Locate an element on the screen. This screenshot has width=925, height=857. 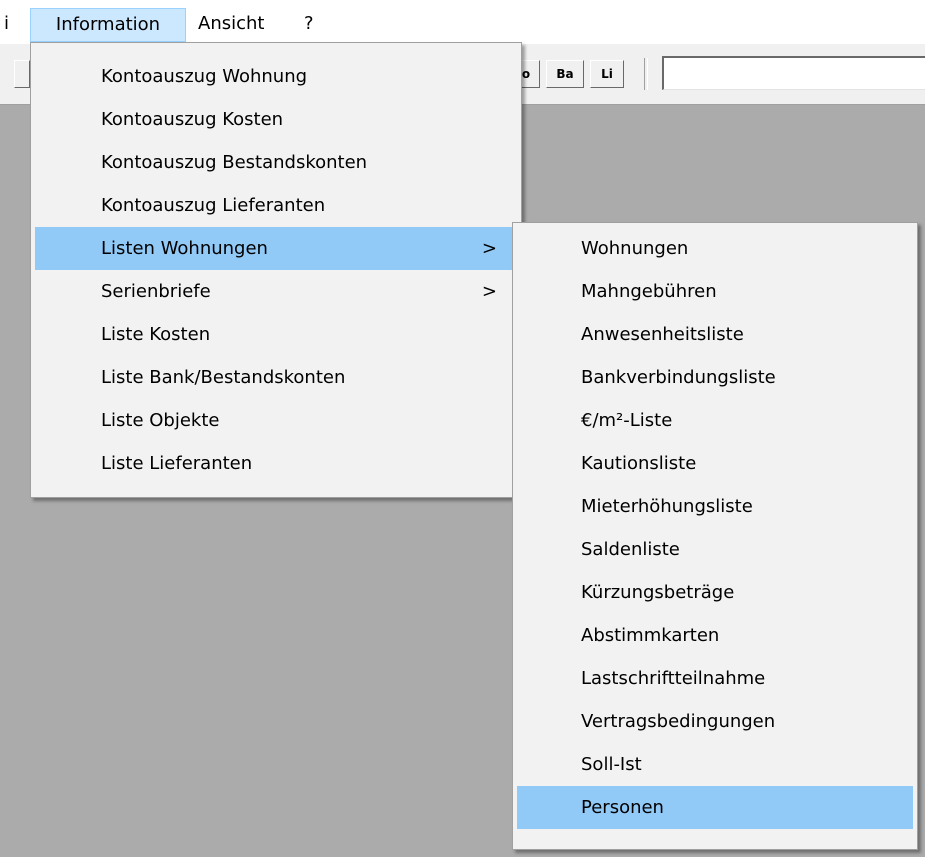
menu-item-label: Mahngebühren is located at coordinates (649, 291).